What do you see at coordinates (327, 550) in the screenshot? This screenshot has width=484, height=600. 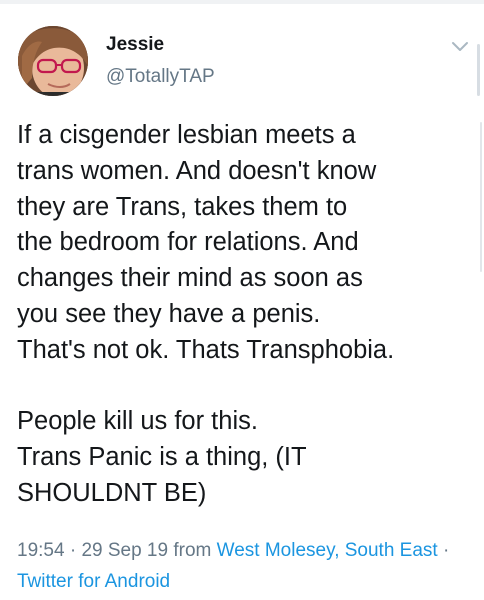 I see `location-link: West Molesey, South East` at bounding box center [327, 550].